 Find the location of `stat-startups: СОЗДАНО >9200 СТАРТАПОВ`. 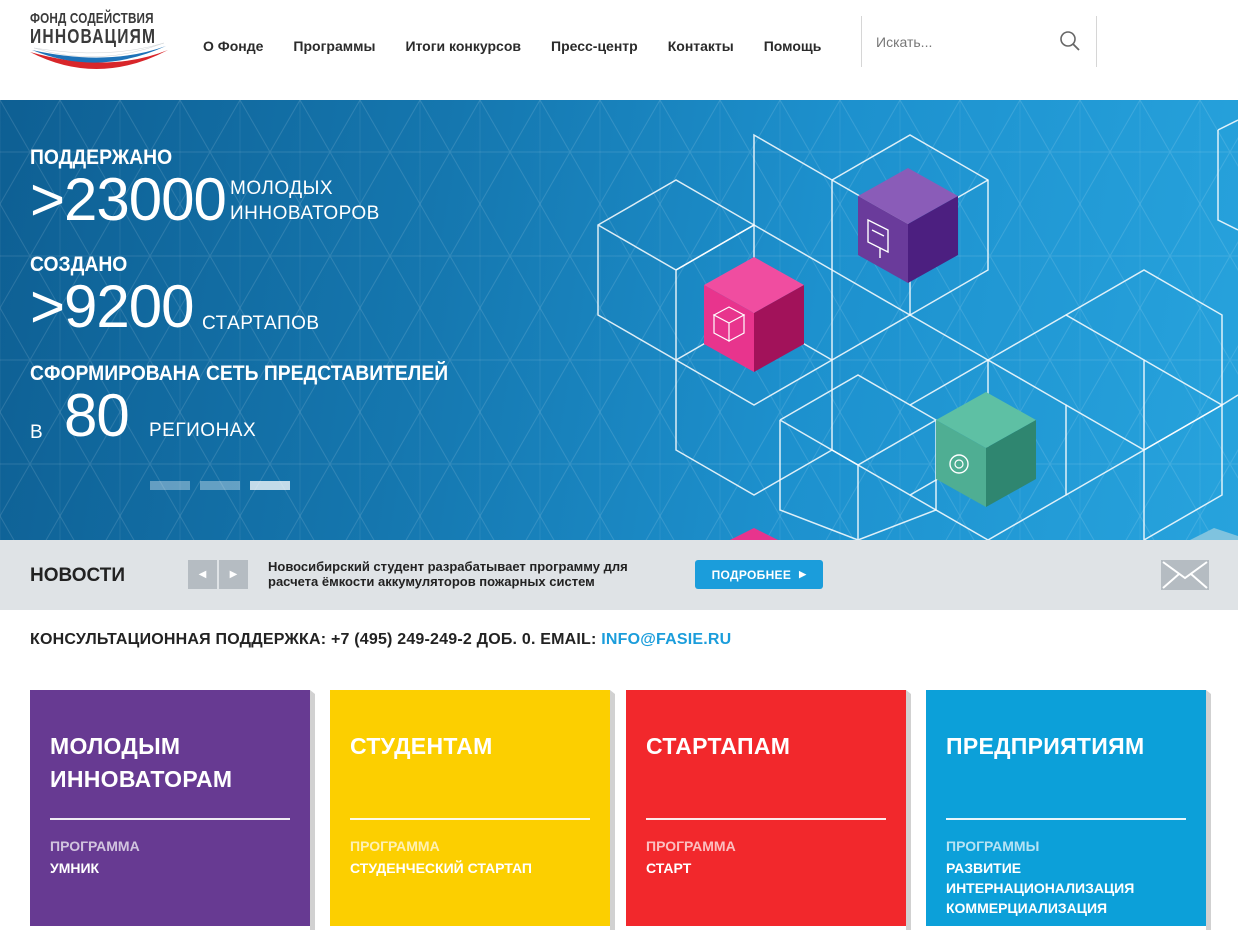

stat-startups: СОЗДАНО >9200 СТАРТАПОВ is located at coordinates (230, 296).